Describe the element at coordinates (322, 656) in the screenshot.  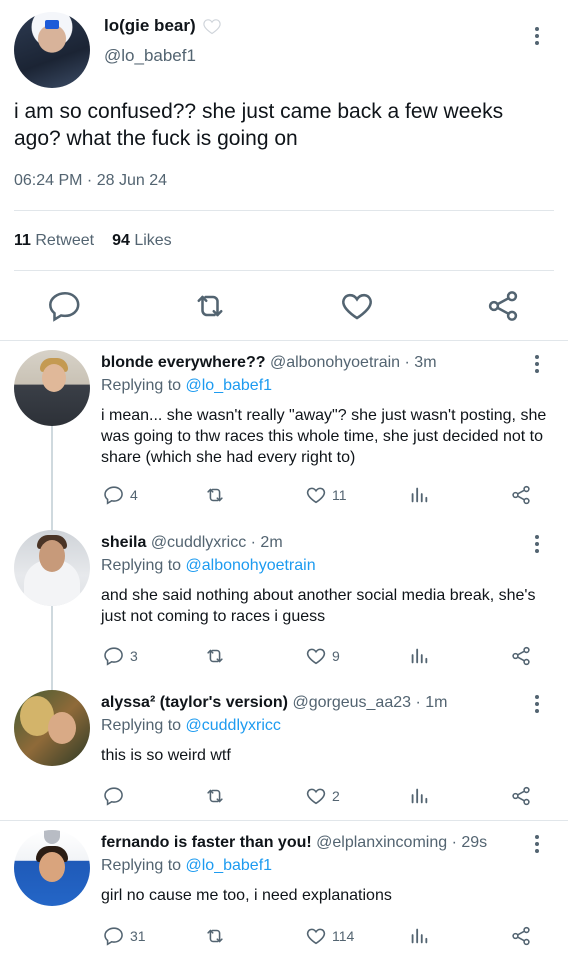
I see `like-button: 9` at that location.